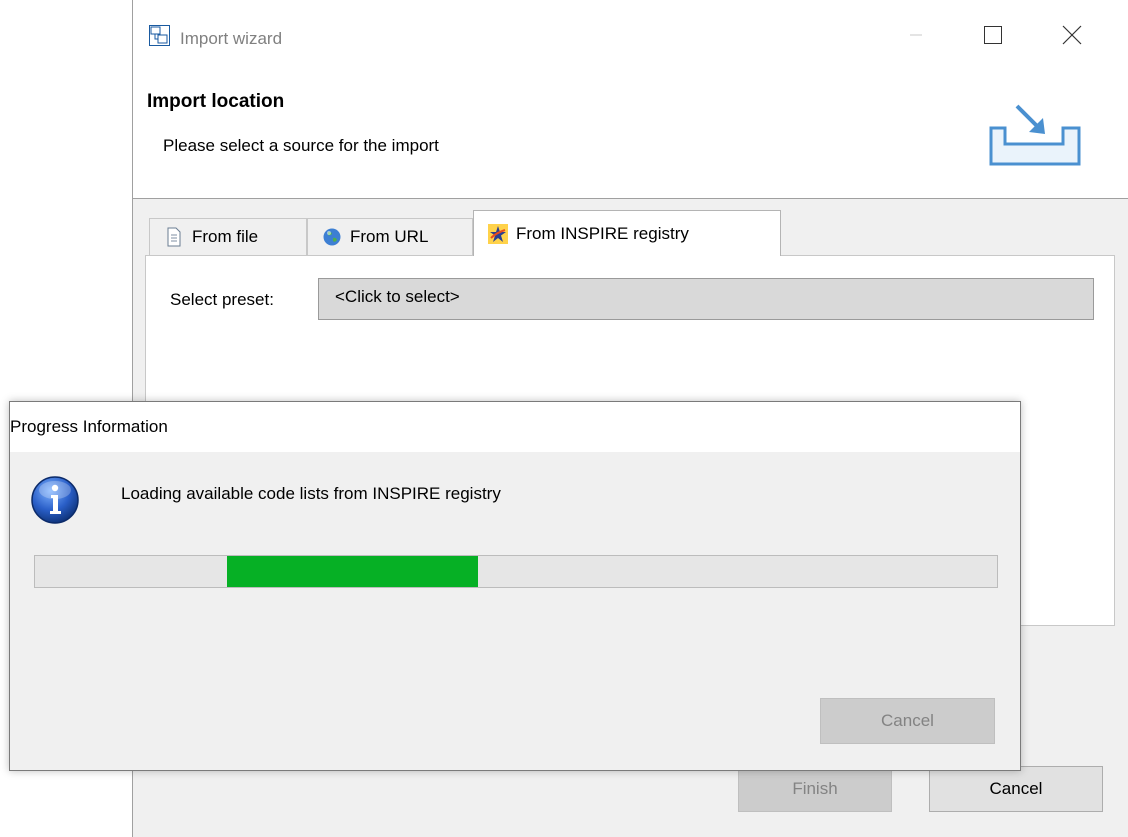 The image size is (1128, 837). I want to click on progress-cancel-button: Cancel, so click(907, 721).